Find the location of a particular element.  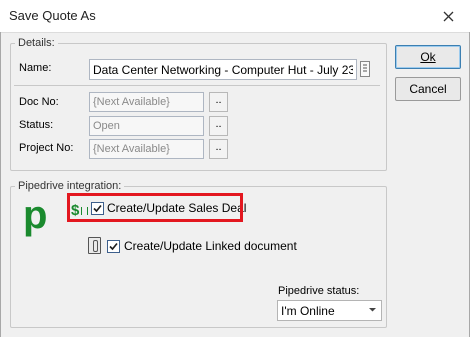

status-browse-button: .. is located at coordinates (218, 126).